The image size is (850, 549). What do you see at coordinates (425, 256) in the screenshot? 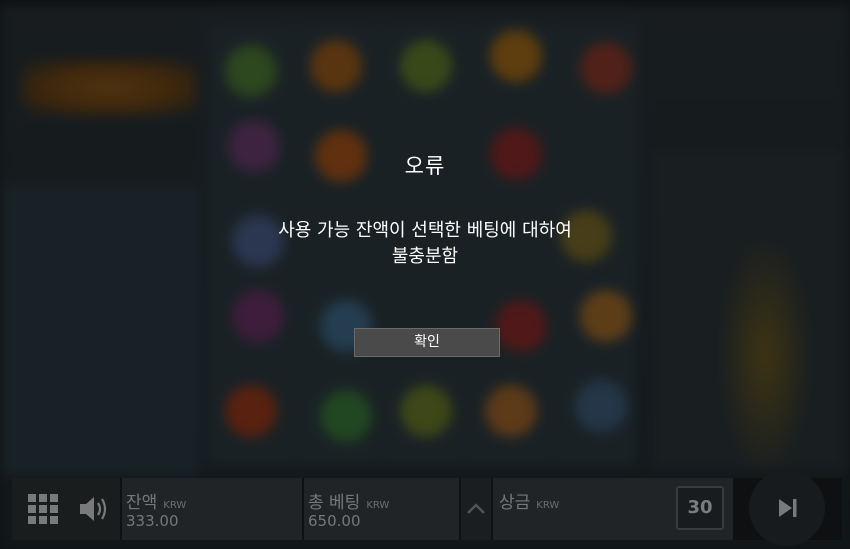
I see `dialog-message-line: 불충분함` at bounding box center [425, 256].